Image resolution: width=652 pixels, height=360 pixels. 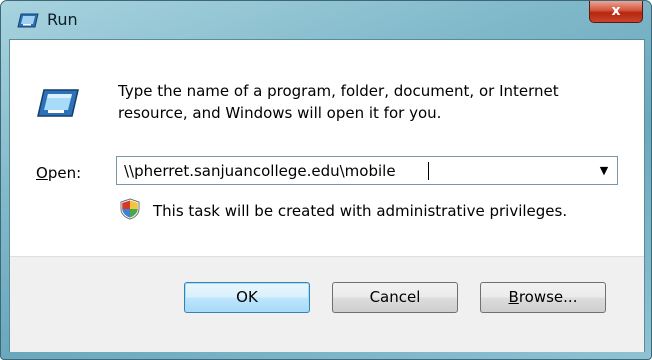 What do you see at coordinates (42, 173) in the screenshot?
I see `open-label-accelerator: O` at bounding box center [42, 173].